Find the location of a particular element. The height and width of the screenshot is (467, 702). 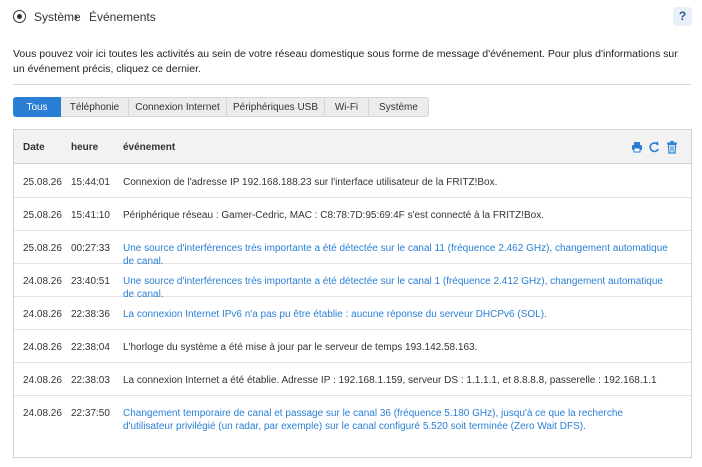

breadcrumb-bar: Système › Événements ? is located at coordinates (351, 17).